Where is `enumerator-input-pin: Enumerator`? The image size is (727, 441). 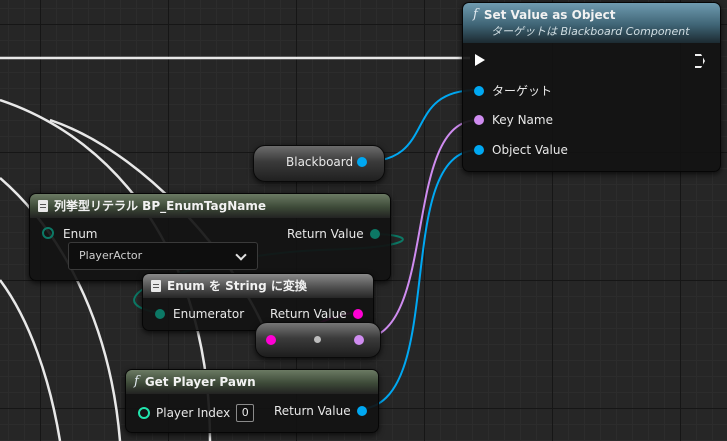 enumerator-input-pin: Enumerator is located at coordinates (199, 314).